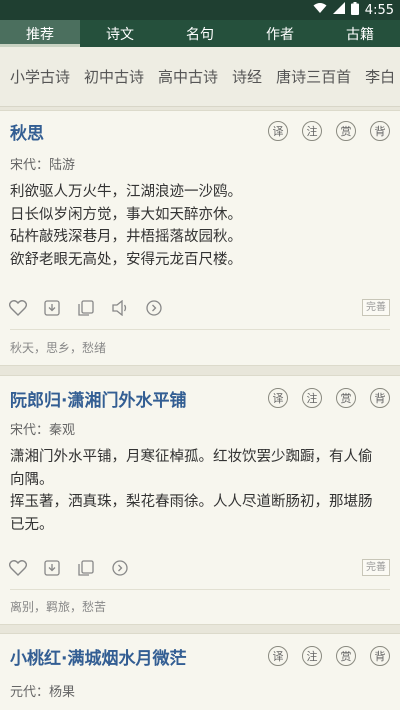  What do you see at coordinates (200, 10) in the screenshot?
I see `status-bar: 4:55` at bounding box center [200, 10].